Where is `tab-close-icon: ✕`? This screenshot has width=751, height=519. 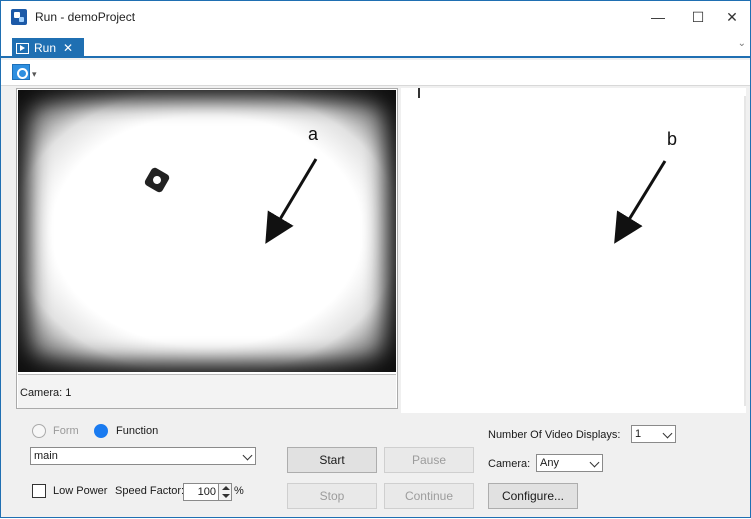 tab-close-icon: ✕ is located at coordinates (68, 48).